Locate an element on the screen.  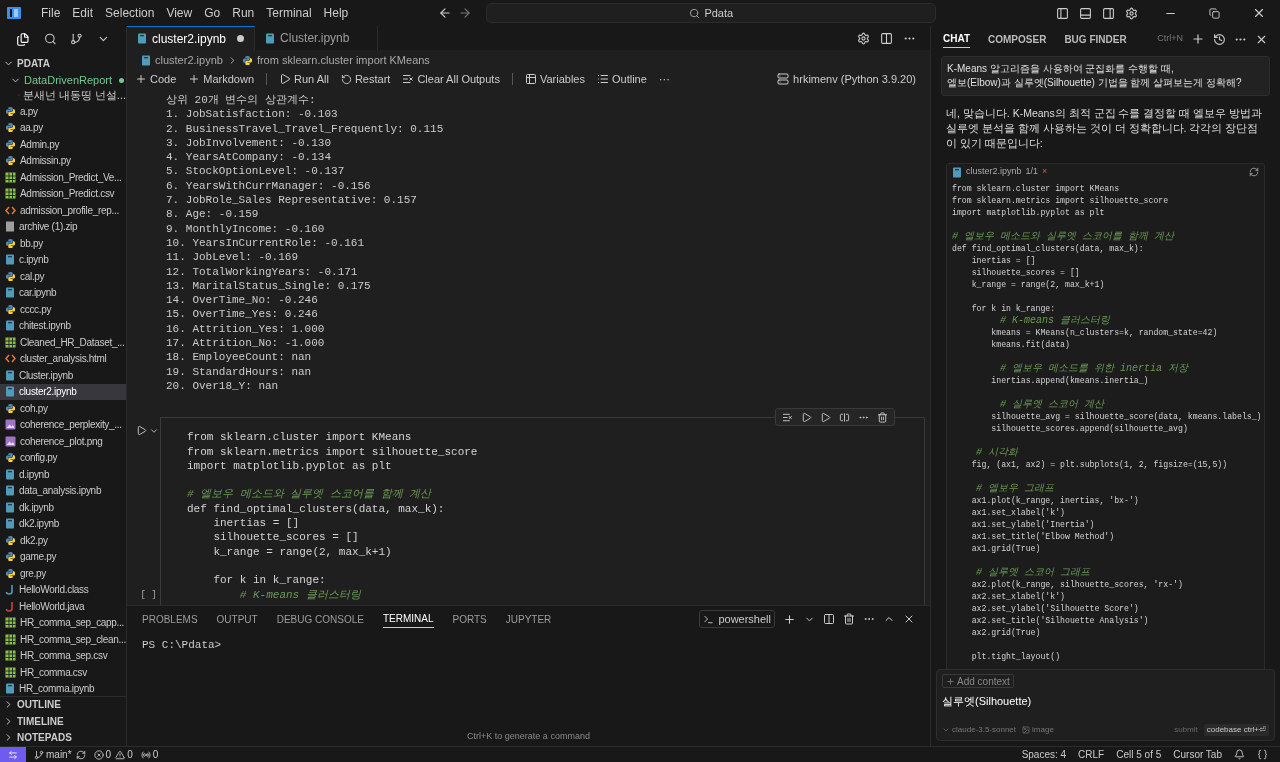
search-field: Pdata is located at coordinates (711, 13).